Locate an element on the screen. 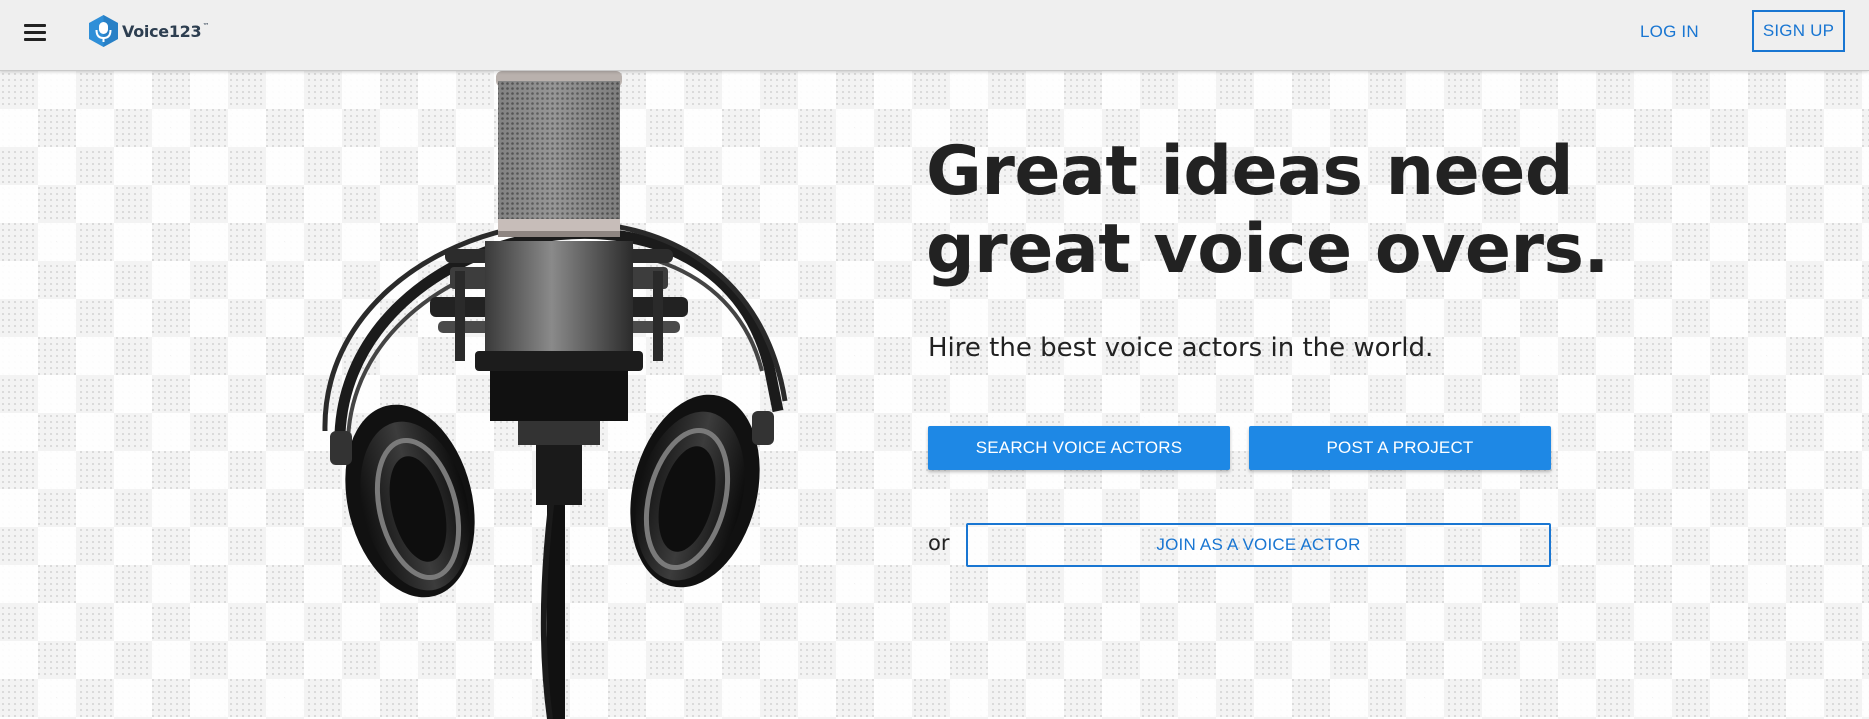  top-navigation-bar: Voice123 ™ LOG IN SIGN UP is located at coordinates (934, 35).